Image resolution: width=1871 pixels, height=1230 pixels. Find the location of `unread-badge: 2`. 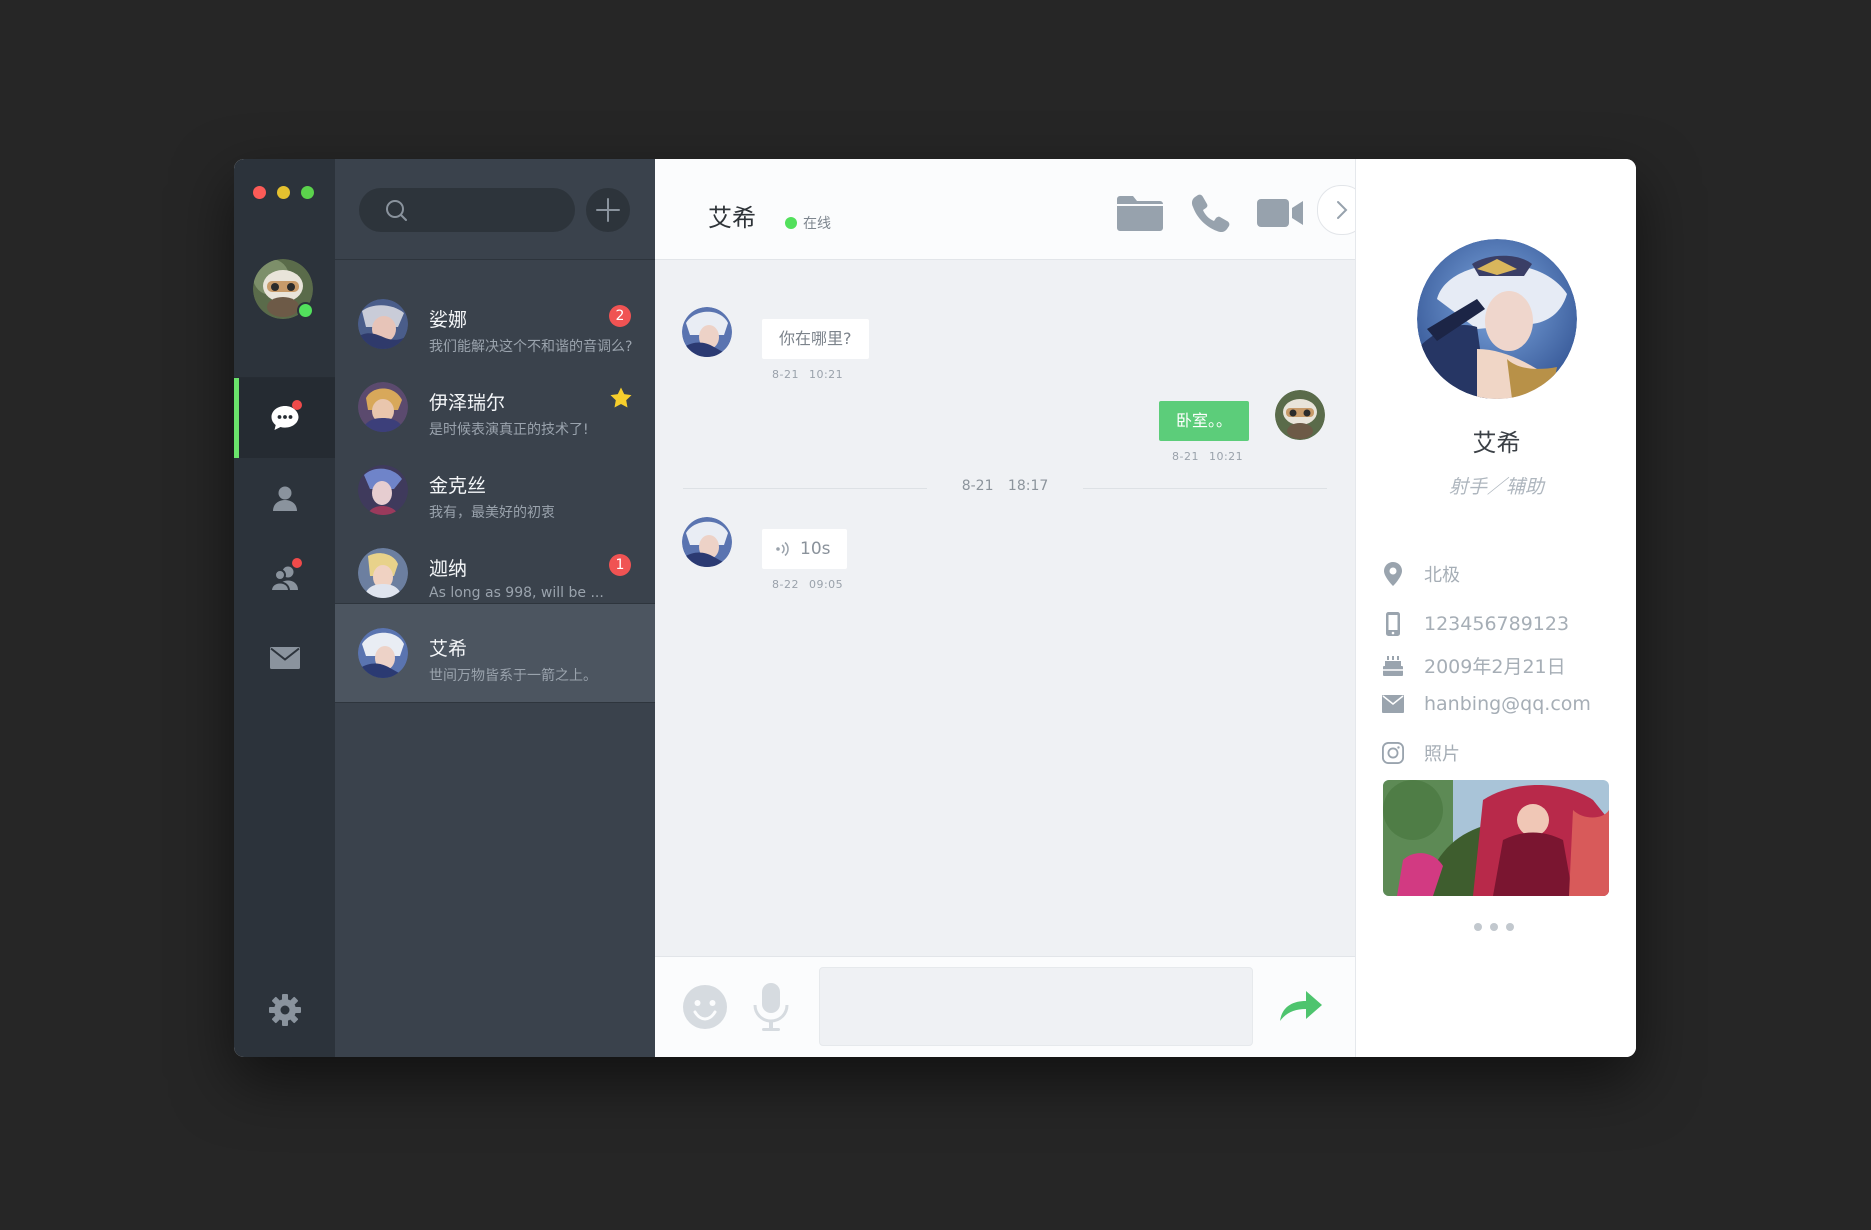

unread-badge: 2 is located at coordinates (620, 316).